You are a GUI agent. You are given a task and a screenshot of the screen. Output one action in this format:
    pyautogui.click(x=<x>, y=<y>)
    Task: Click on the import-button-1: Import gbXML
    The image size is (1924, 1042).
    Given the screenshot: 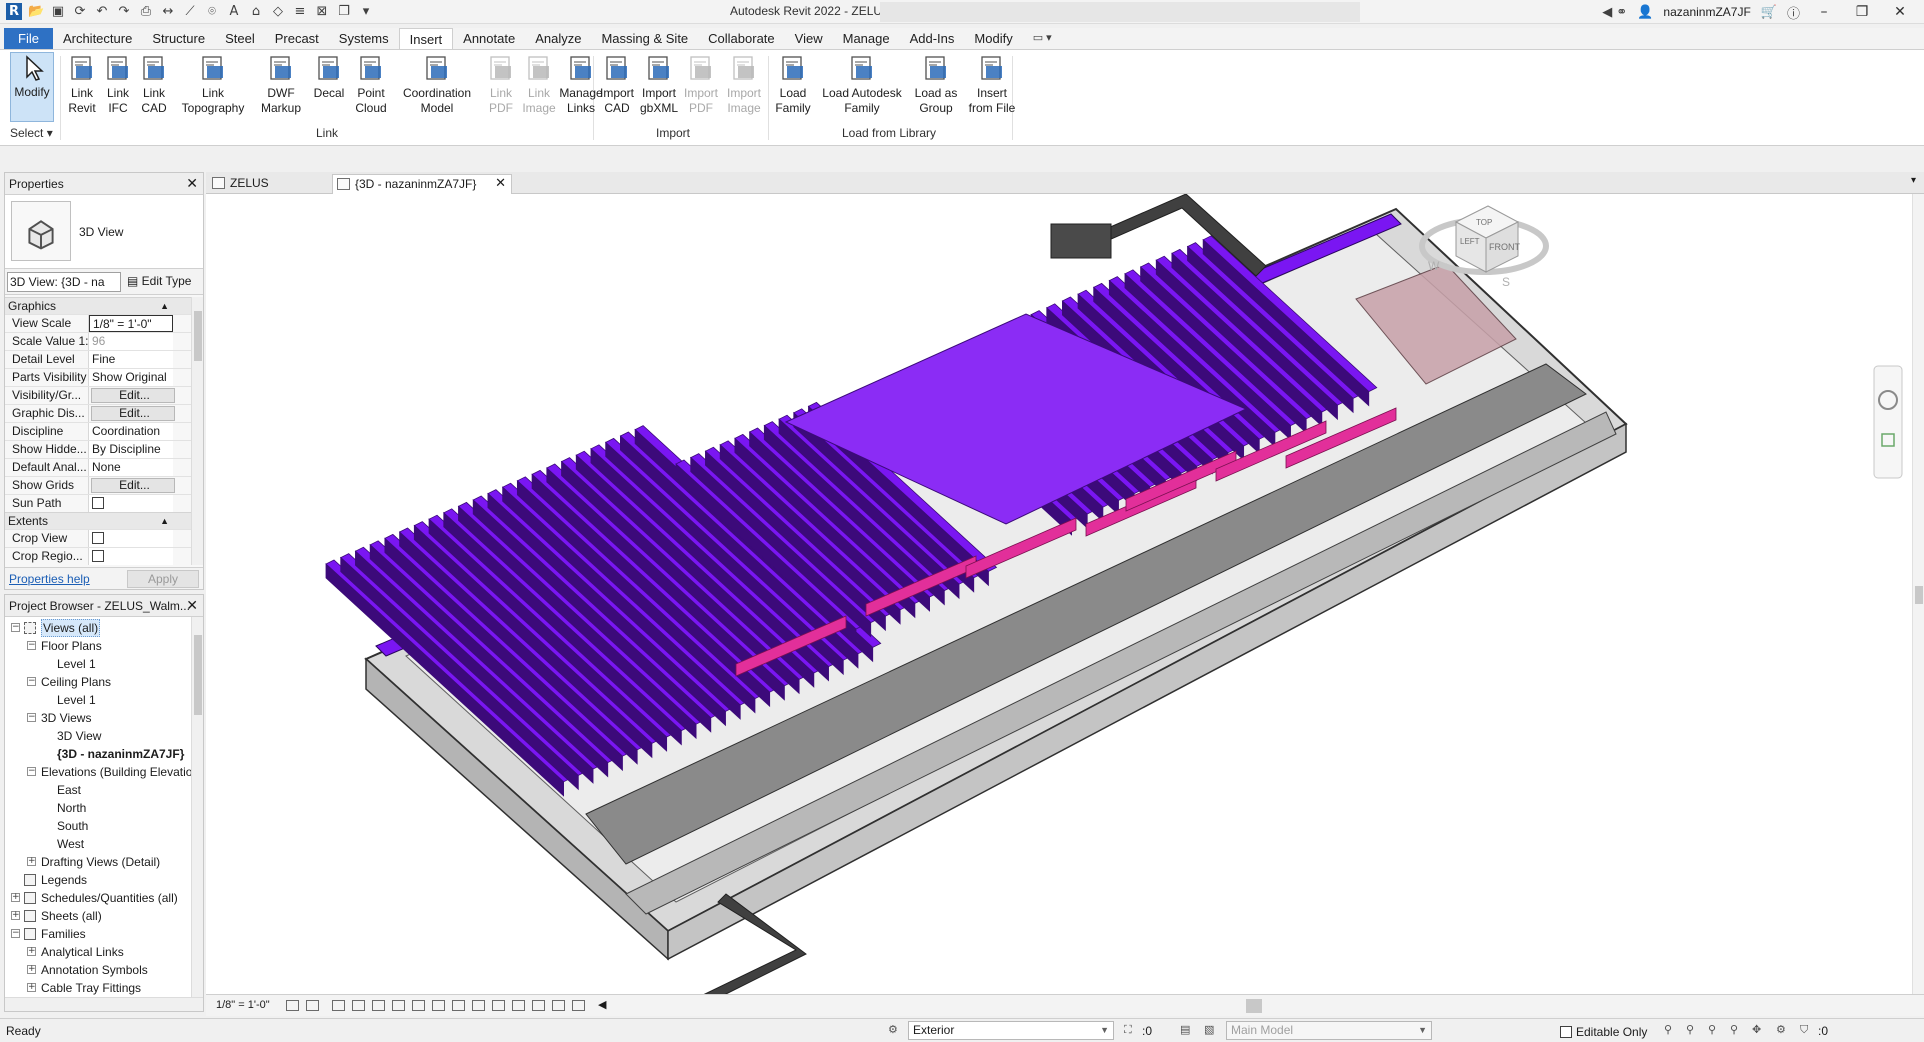 What is the action you would take?
    pyautogui.click(x=659, y=85)
    